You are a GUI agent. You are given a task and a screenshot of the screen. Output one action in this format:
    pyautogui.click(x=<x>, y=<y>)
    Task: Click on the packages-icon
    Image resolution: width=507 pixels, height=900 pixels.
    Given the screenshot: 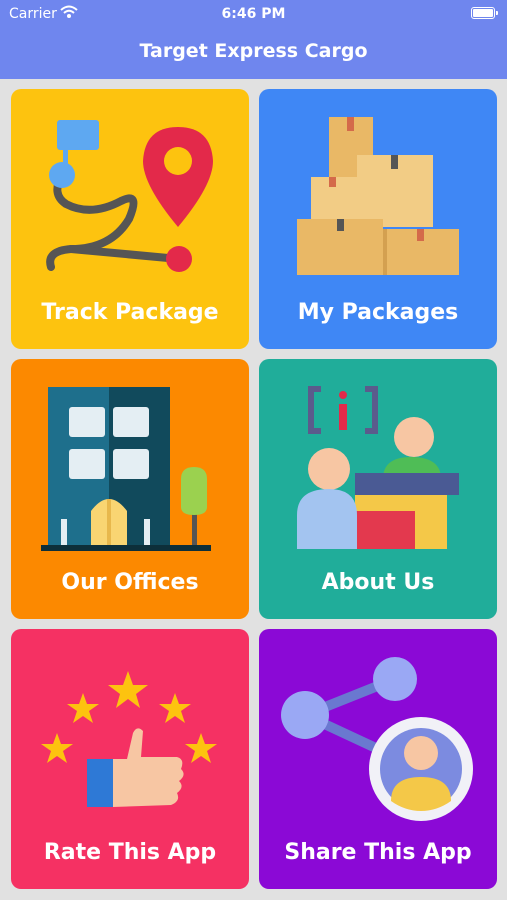 What is the action you would take?
    pyautogui.click(x=378, y=196)
    